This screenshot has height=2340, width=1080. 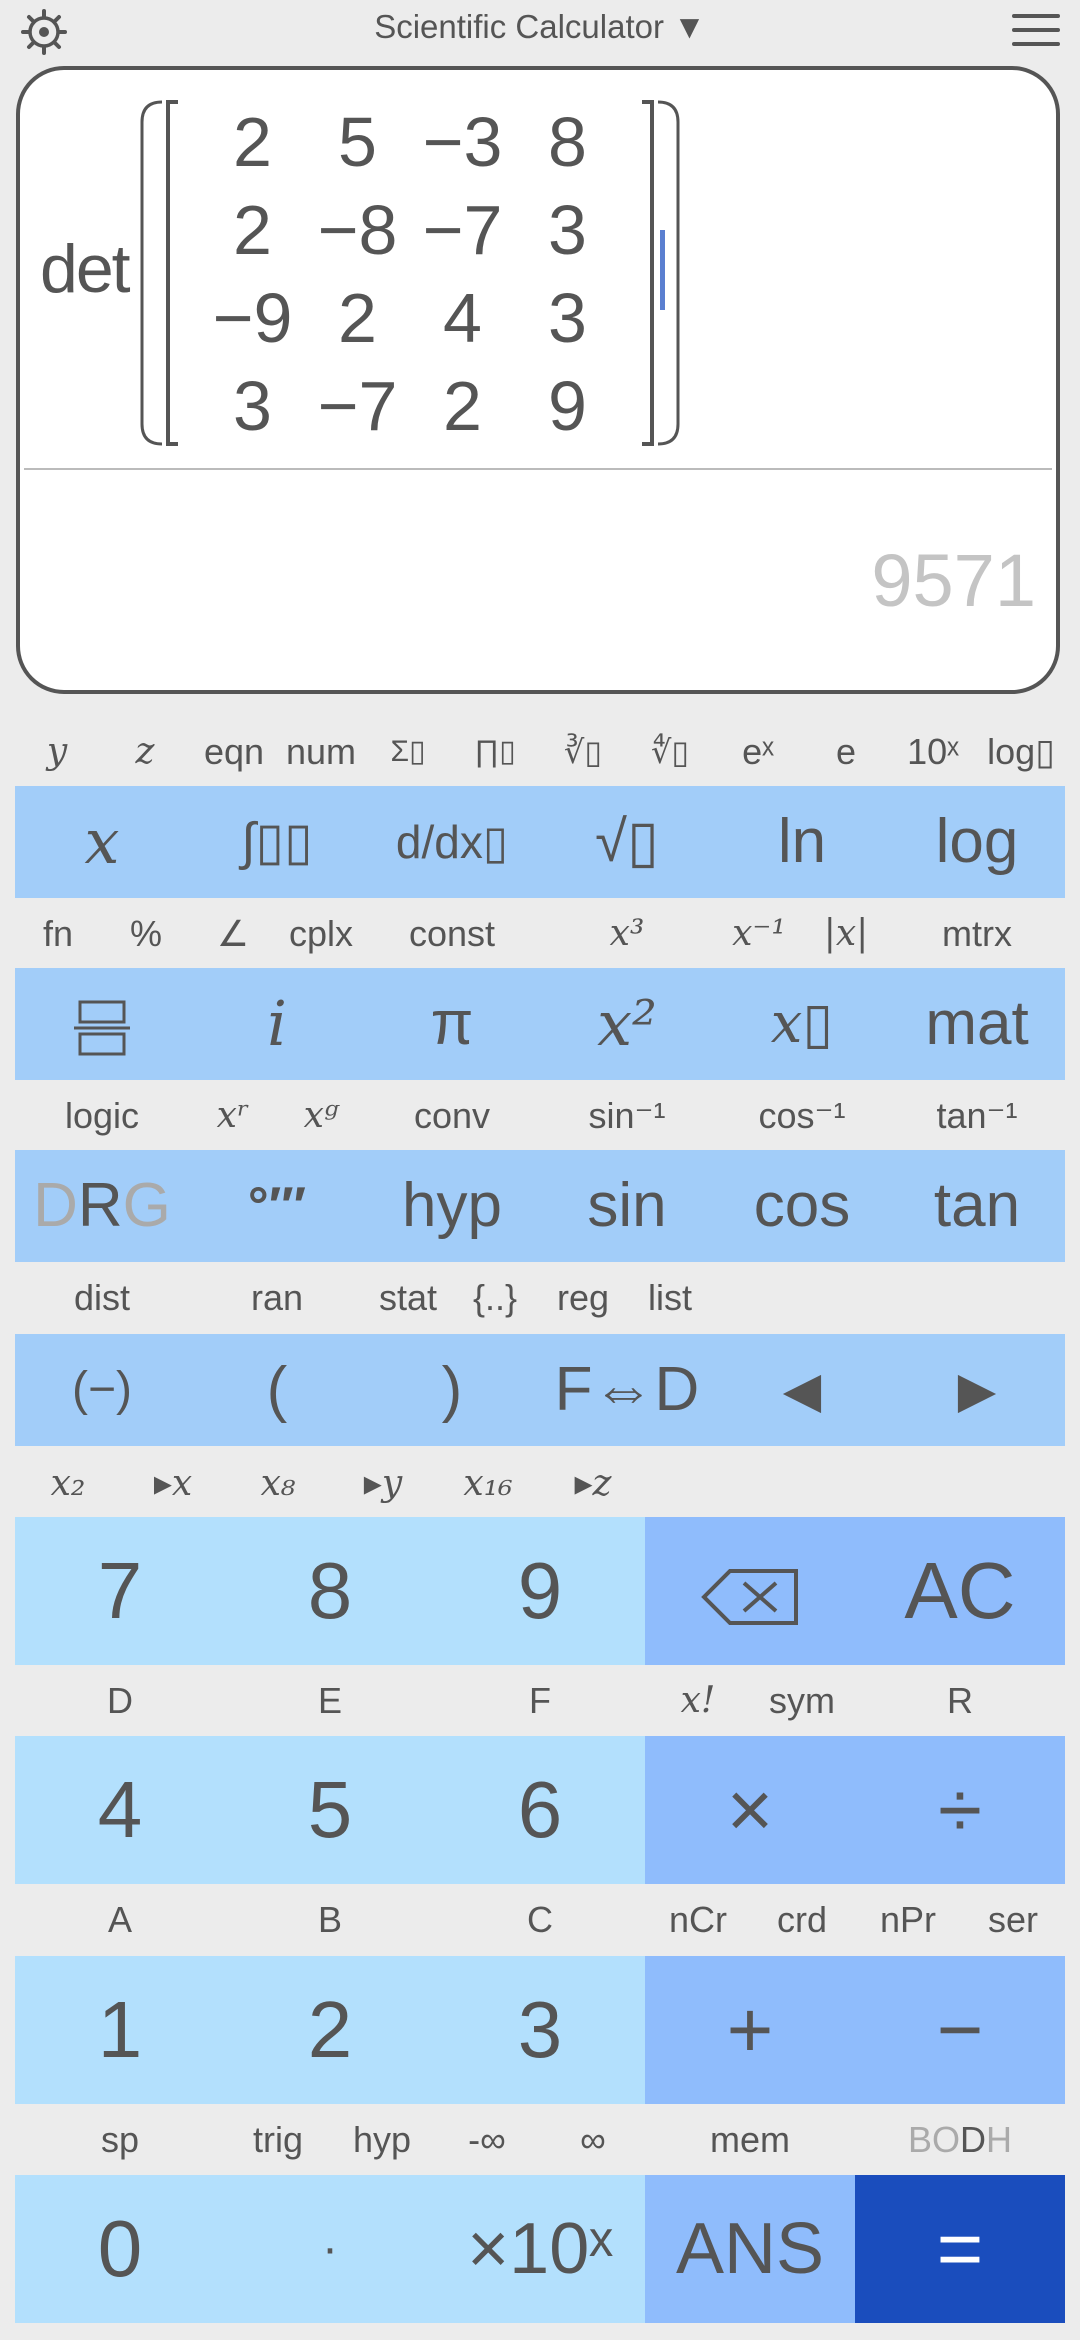 I want to click on key-3: 3, so click(x=540, y=2030).